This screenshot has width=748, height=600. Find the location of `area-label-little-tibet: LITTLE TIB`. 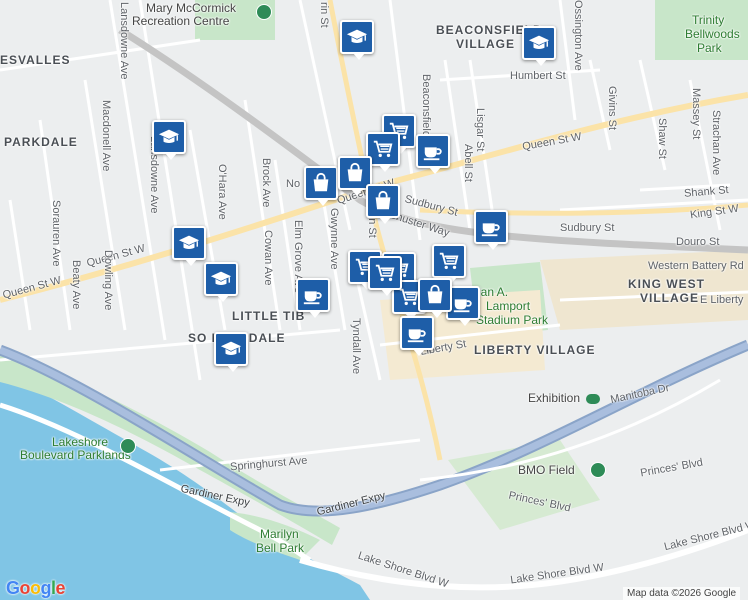

area-label-little-tibet: LITTLE TIB is located at coordinates (269, 316).